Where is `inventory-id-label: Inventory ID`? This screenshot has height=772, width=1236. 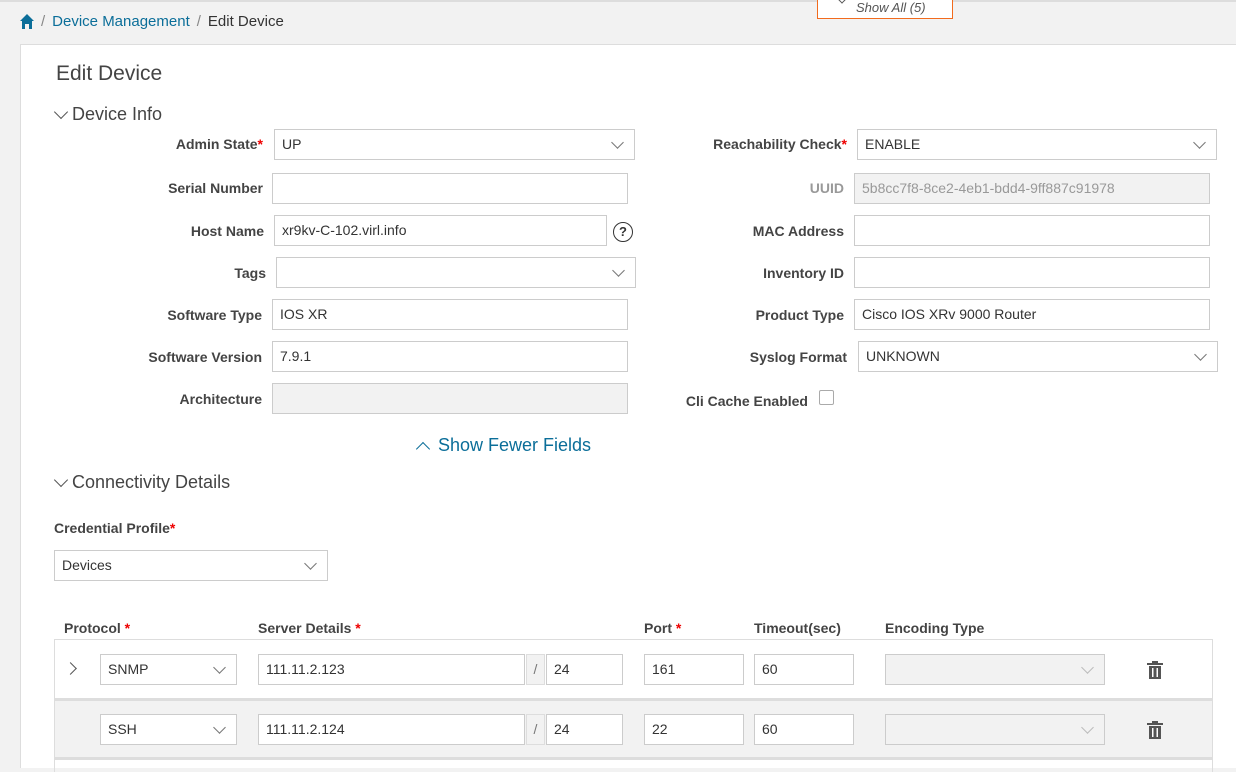
inventory-id-label: Inventory ID is located at coordinates (803, 273).